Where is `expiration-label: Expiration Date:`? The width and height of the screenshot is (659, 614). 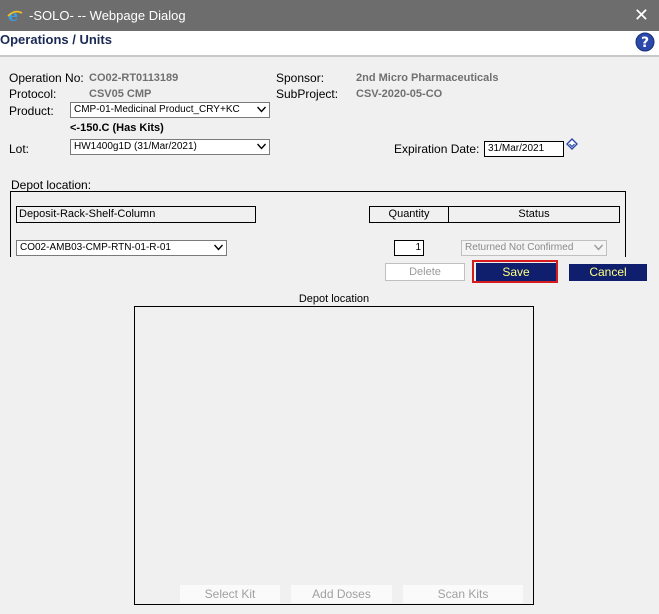
expiration-label: Expiration Date: is located at coordinates (437, 149).